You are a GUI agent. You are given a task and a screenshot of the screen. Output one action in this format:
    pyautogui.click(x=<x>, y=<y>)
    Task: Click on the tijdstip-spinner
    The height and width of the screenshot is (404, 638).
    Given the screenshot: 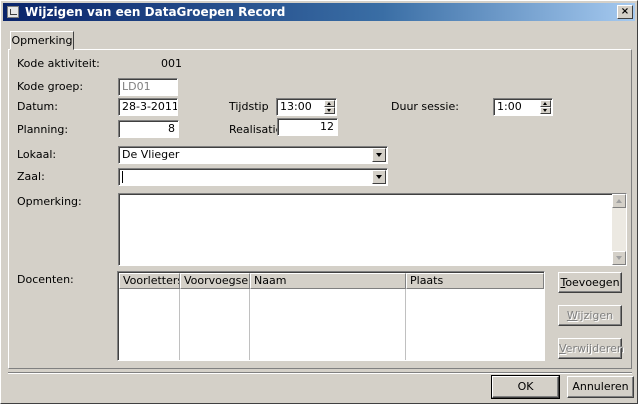 What is the action you would take?
    pyautogui.click(x=329, y=107)
    